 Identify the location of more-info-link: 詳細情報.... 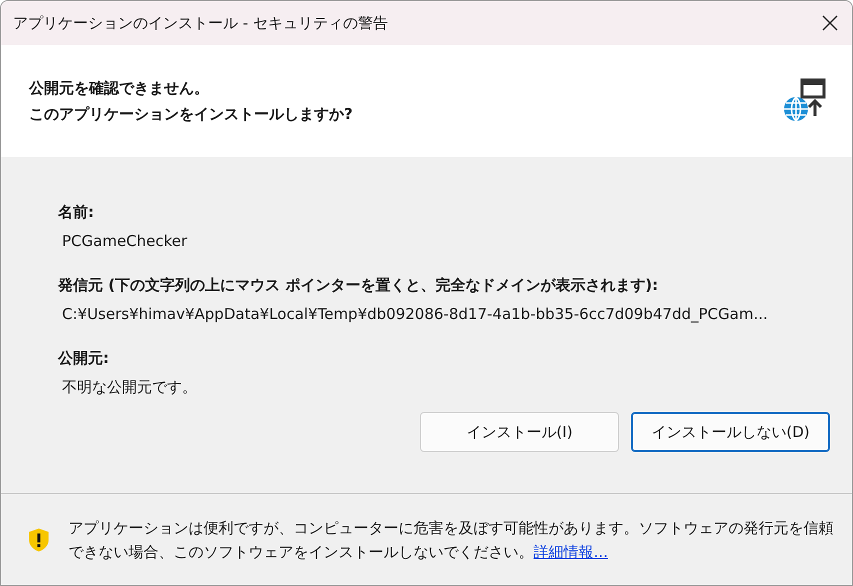
(571, 551).